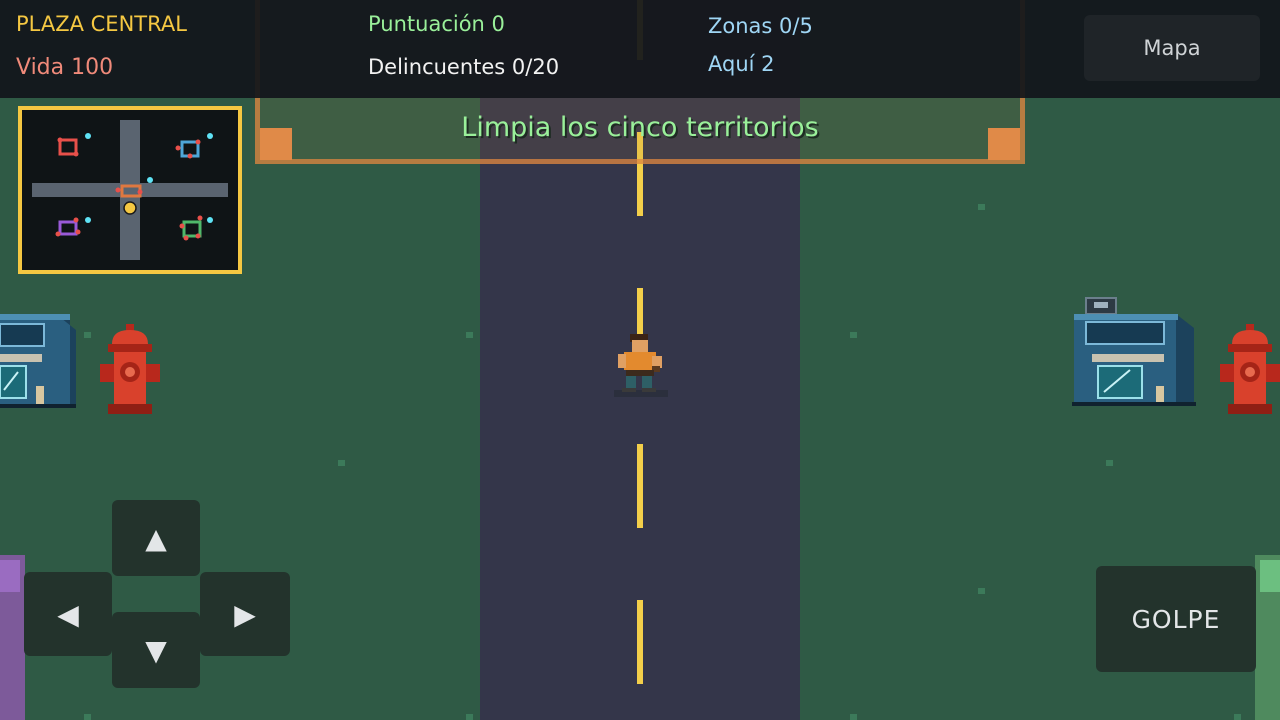 Image resolution: width=1280 pixels, height=720 pixels. I want to click on dpad-down-button: ▼, so click(156, 650).